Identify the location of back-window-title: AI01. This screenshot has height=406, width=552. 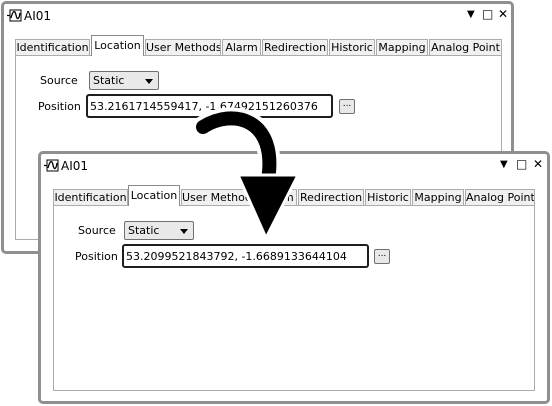
(38, 16).